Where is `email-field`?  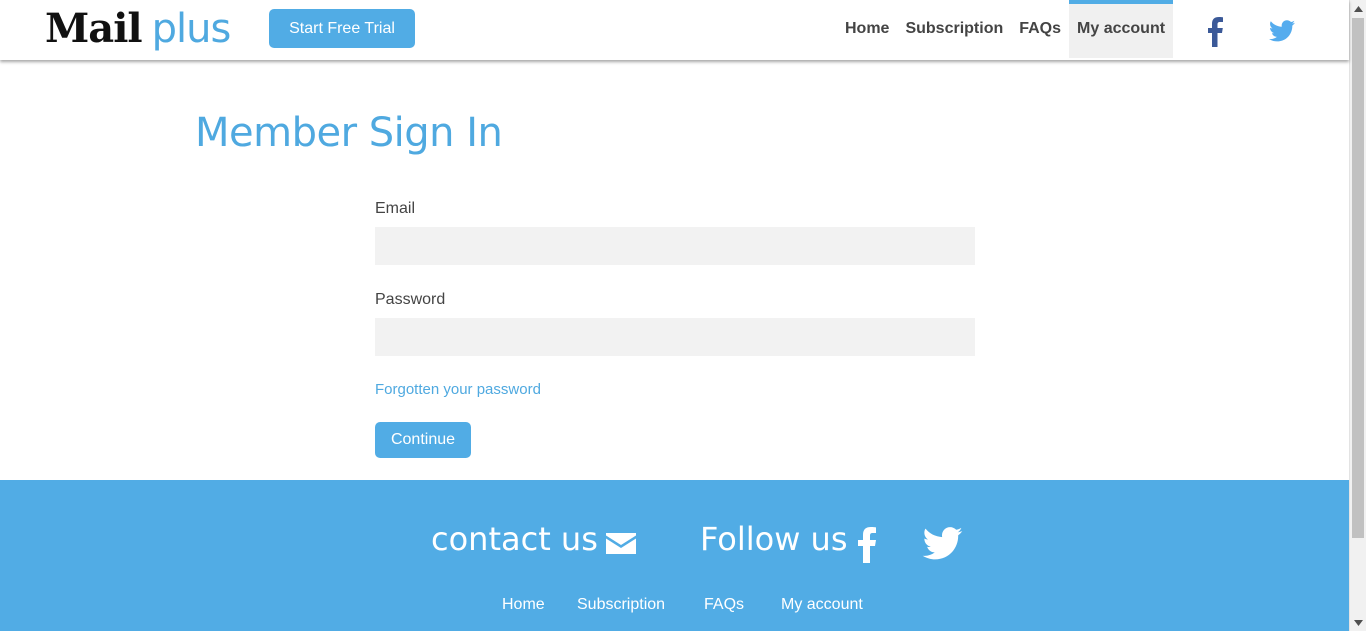
email-field is located at coordinates (675, 246).